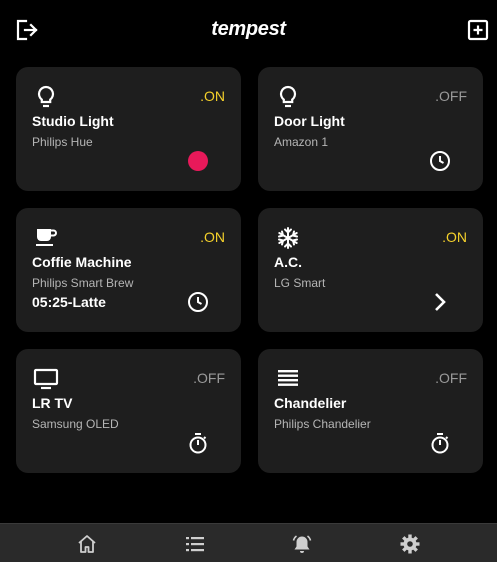 This screenshot has width=497, height=562. What do you see at coordinates (310, 403) in the screenshot?
I see `device-name: Chandelier` at bounding box center [310, 403].